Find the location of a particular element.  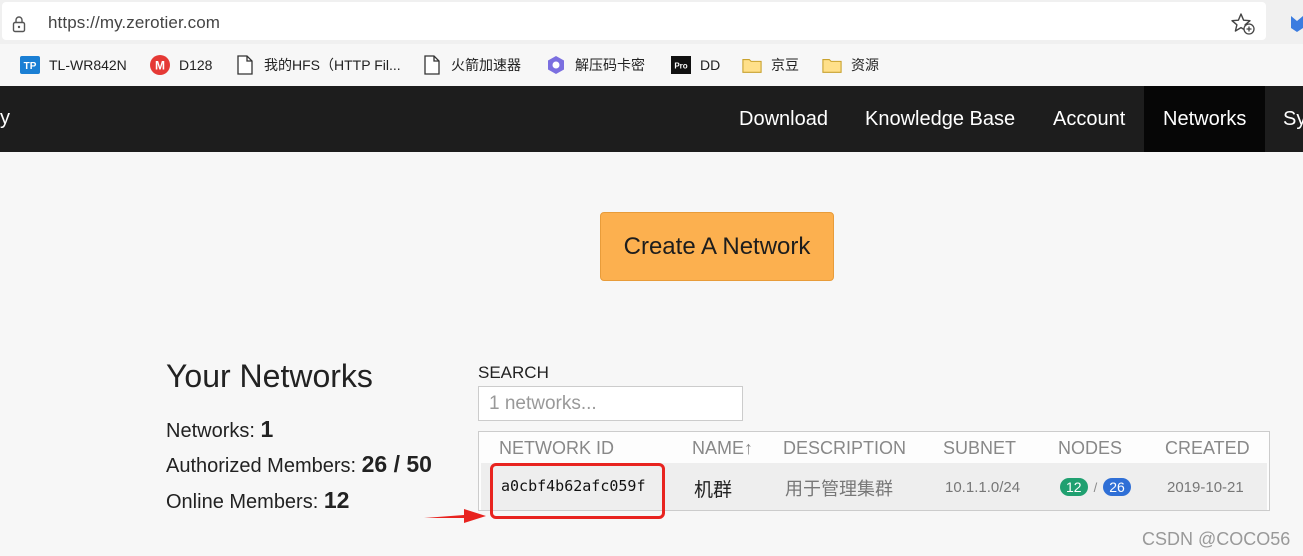

nav-label: Account is located at coordinates (1089, 118).